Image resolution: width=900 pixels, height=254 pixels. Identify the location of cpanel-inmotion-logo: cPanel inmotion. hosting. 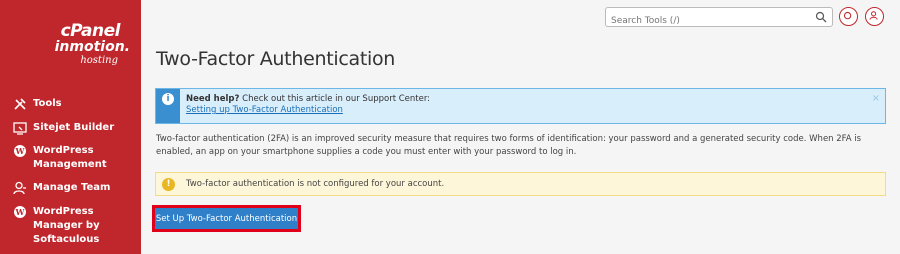
(79, 47).